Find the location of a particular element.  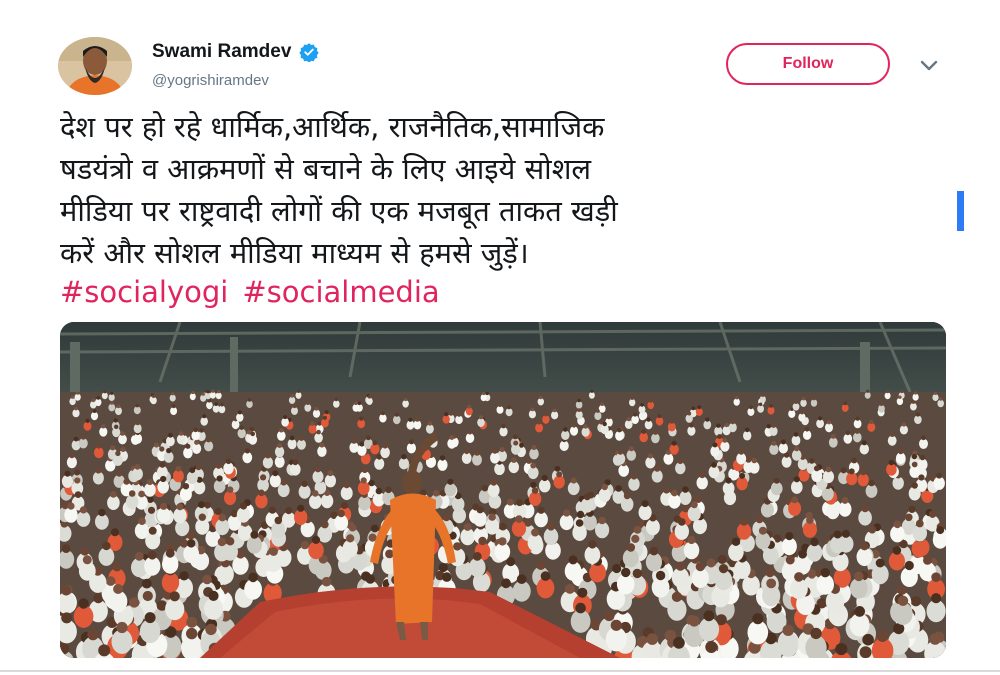

hashtag-link: #socialmedia is located at coordinates (340, 292).